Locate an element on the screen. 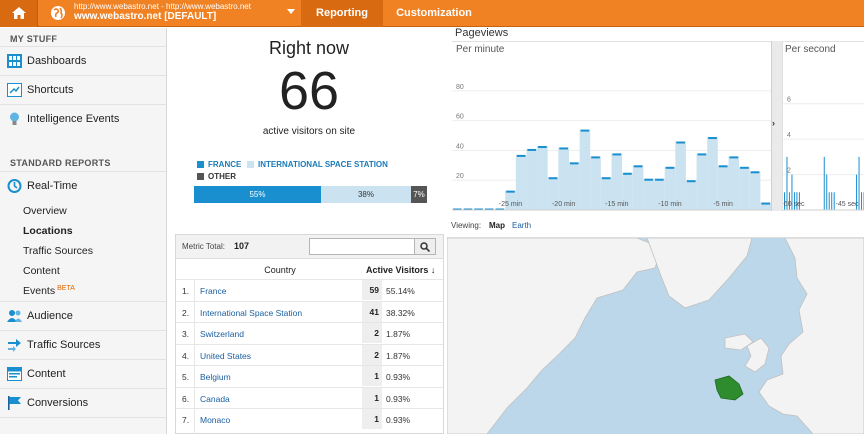 The height and width of the screenshot is (434, 864). beta-badge: BETA is located at coordinates (66, 288).